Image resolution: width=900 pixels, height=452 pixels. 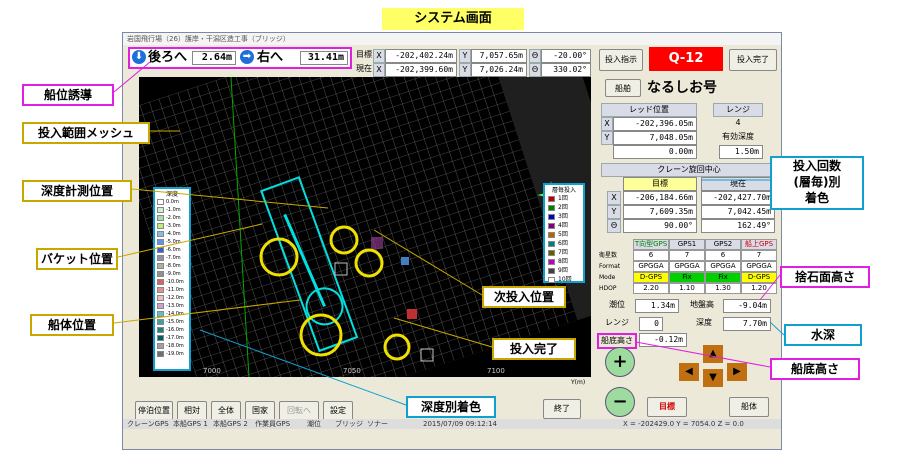 I want to click on button-exit: 終了, so click(x=562, y=409).